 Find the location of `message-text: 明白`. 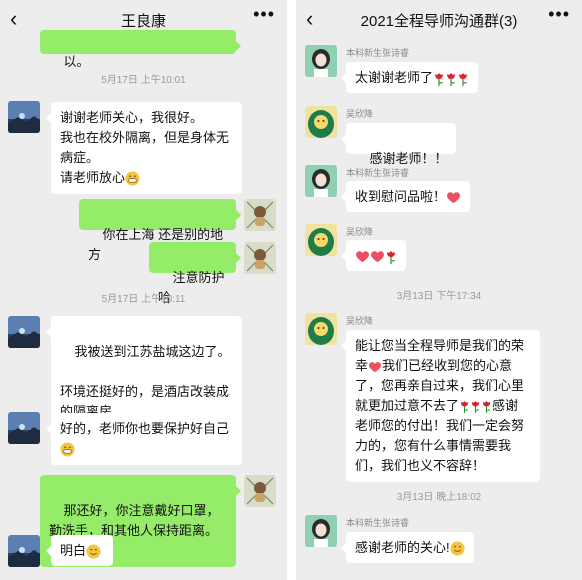

message-text: 明白 is located at coordinates (73, 550).